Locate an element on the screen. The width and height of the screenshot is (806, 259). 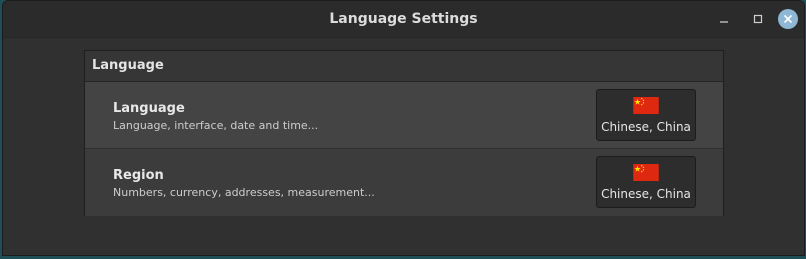
maximize-icon is located at coordinates (758, 19).